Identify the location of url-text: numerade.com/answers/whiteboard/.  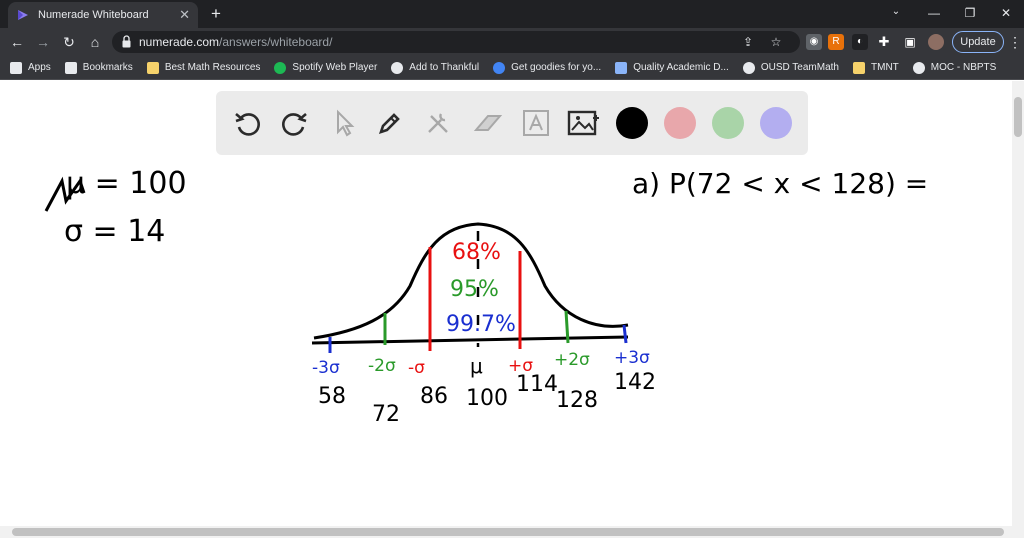
(235, 42).